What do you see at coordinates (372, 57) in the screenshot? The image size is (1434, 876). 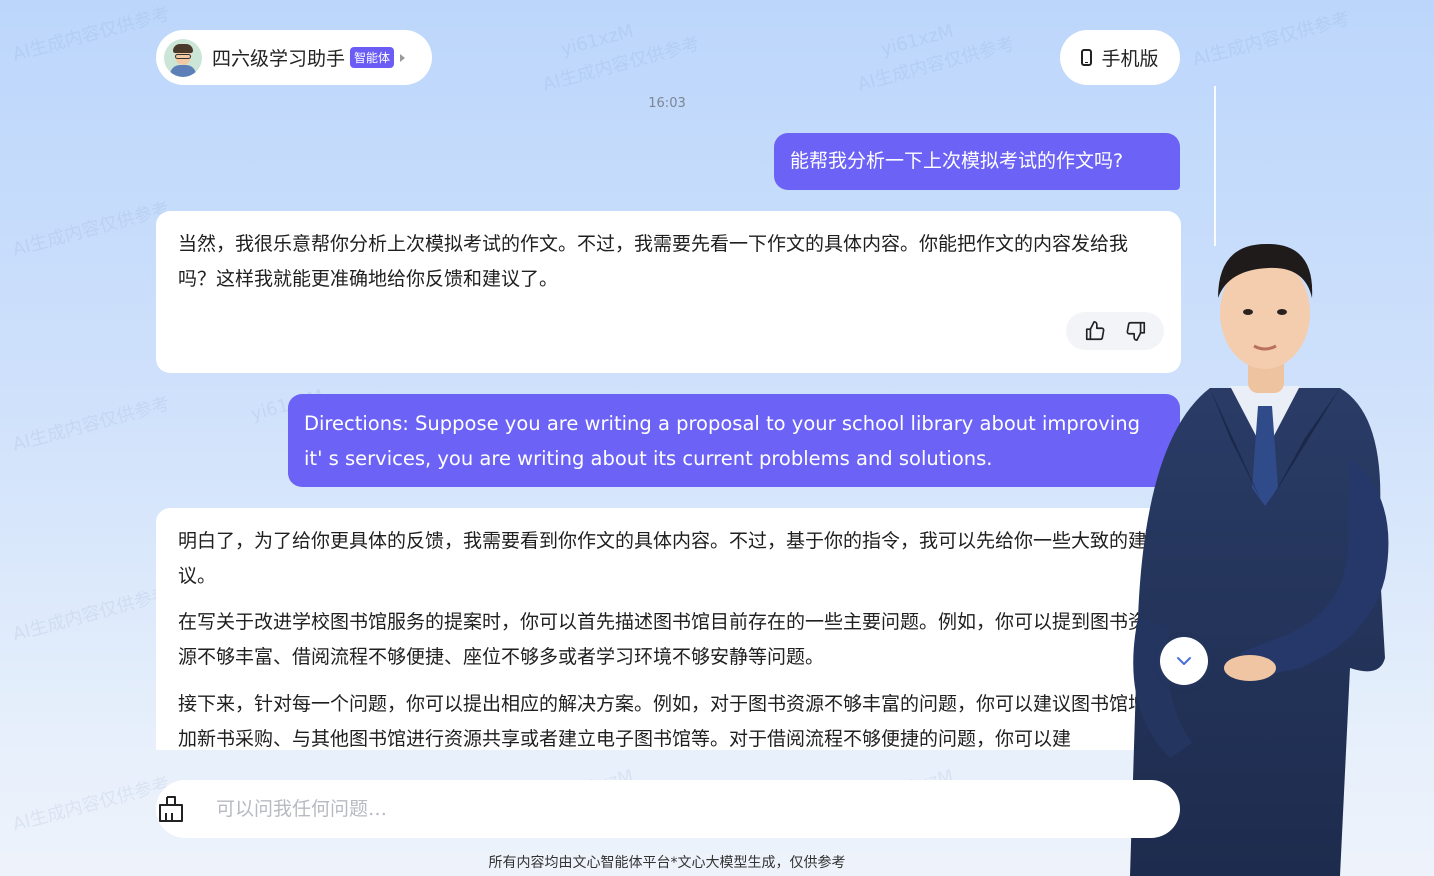 I see `agent-badge: 智能体` at bounding box center [372, 57].